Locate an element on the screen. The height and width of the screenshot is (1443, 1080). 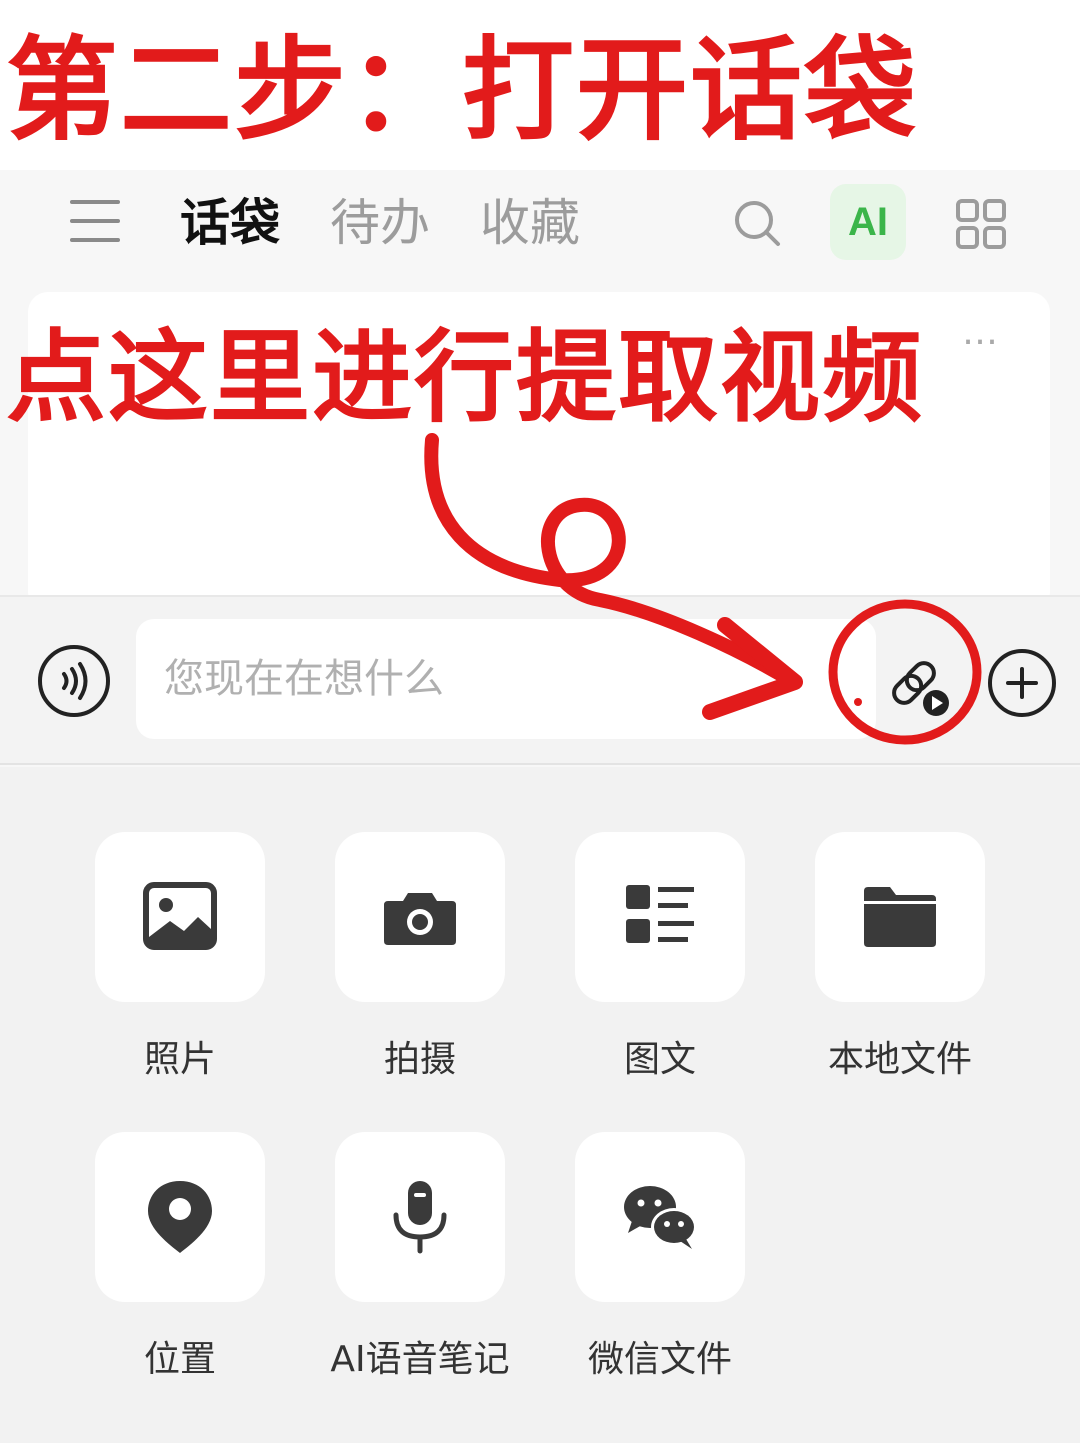
input-bar is located at coordinates (540, 680).